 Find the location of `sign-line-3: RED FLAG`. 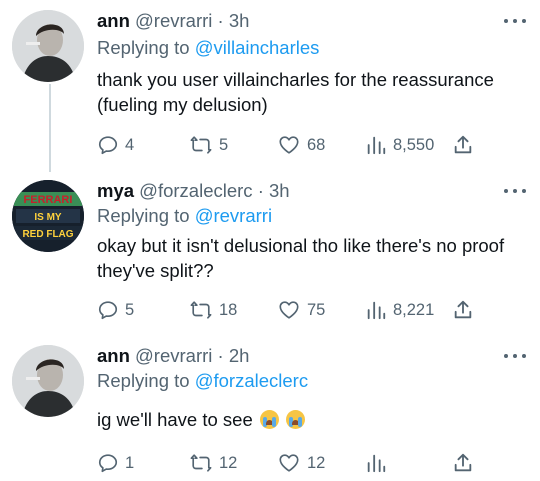

sign-line-3: RED FLAG is located at coordinates (47, 234).